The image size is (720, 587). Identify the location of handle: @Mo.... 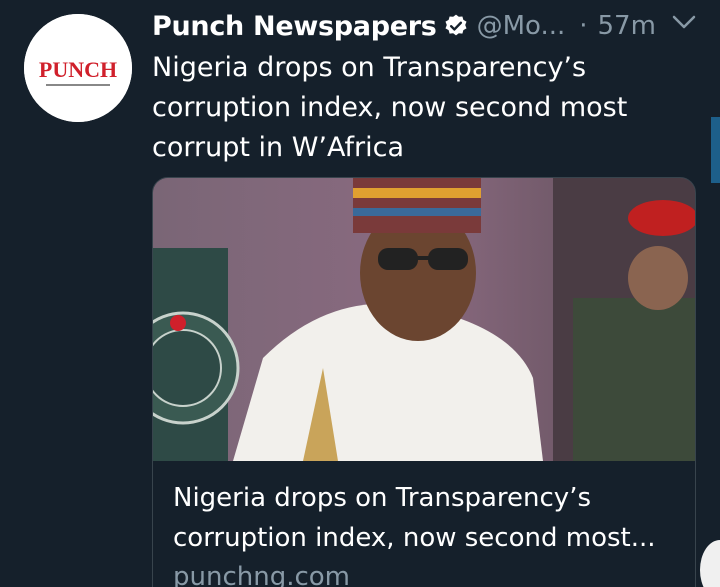
(521, 26).